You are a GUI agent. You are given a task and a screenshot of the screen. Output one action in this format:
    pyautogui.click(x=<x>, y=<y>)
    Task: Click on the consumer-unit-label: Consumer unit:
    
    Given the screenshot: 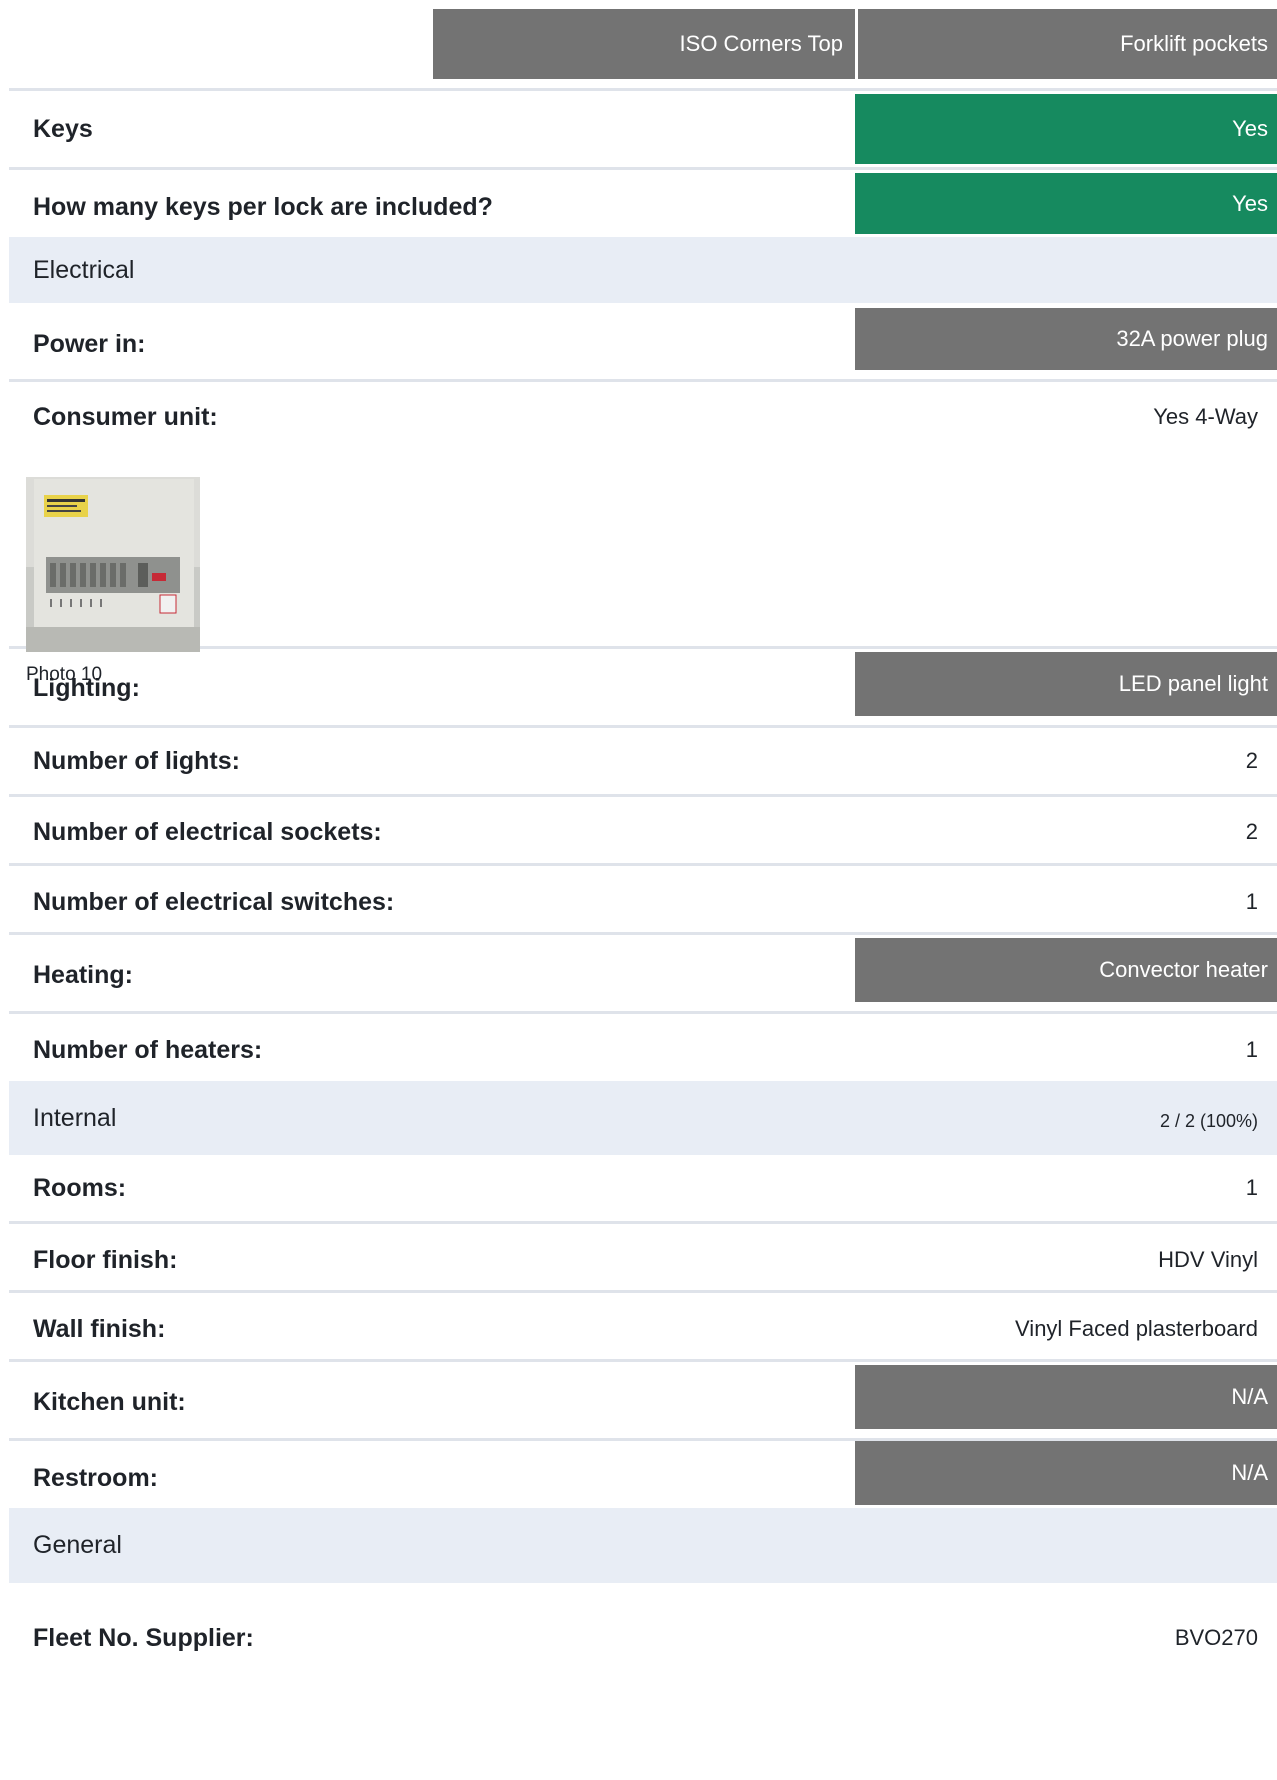 What is the action you would take?
    pyautogui.click(x=125, y=417)
    